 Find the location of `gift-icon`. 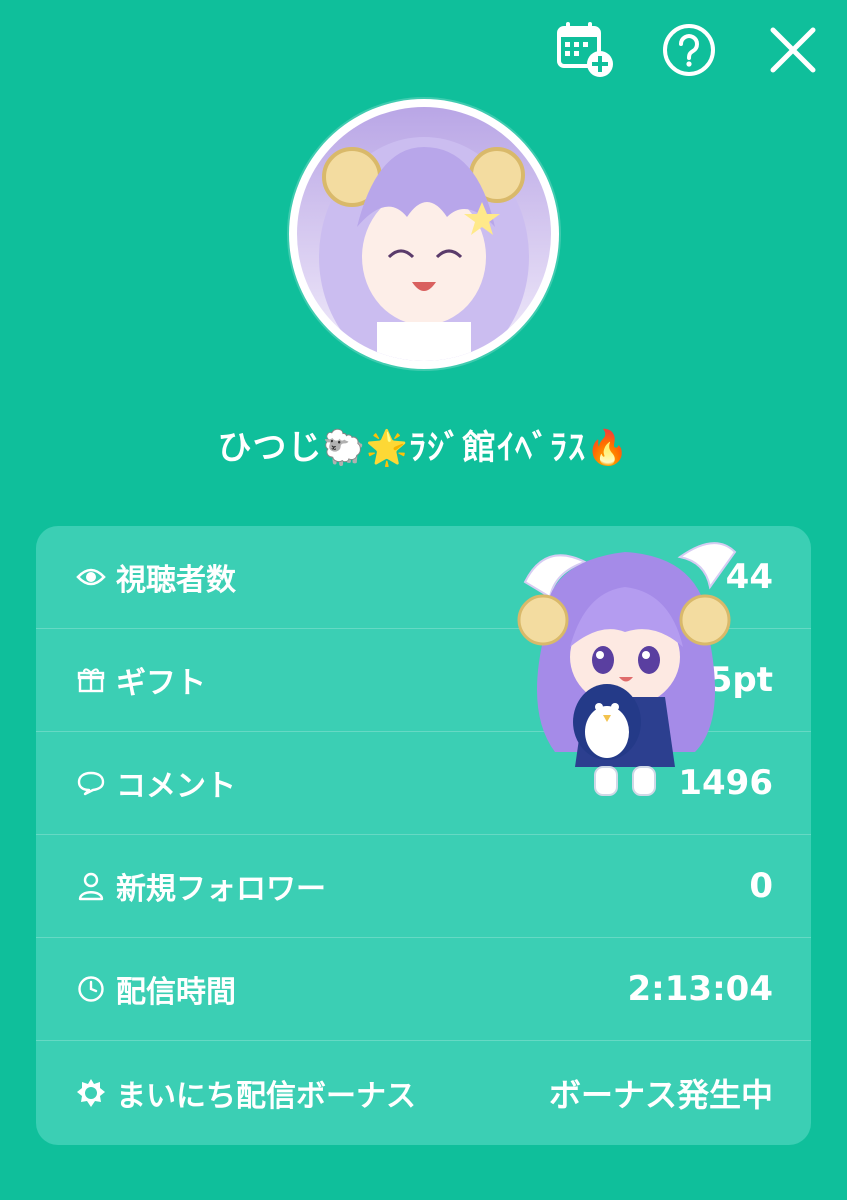

gift-icon is located at coordinates (91, 680).